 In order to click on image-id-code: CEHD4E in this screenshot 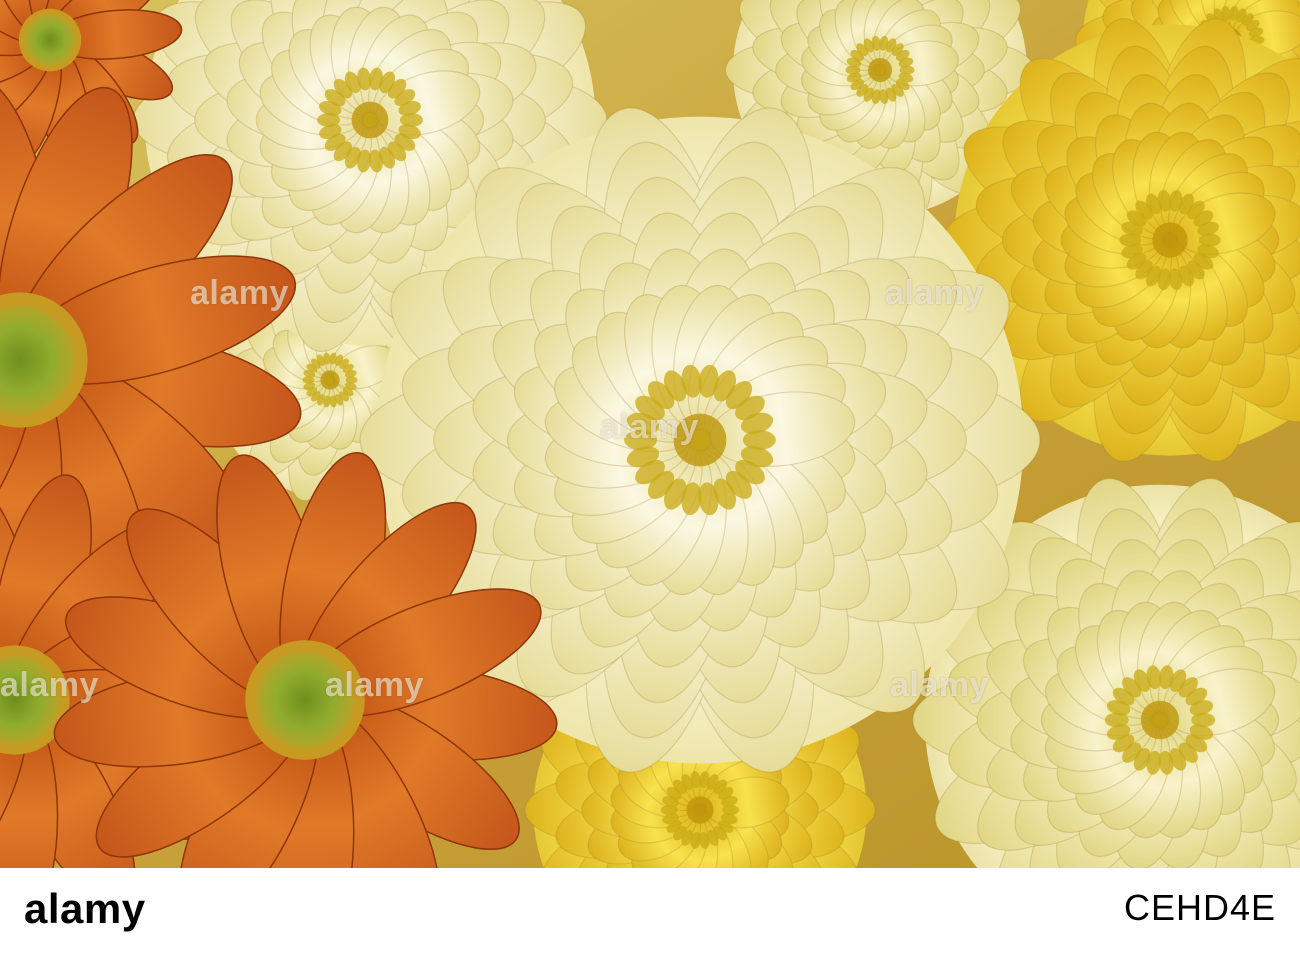, I will do `click(1199, 907)`.